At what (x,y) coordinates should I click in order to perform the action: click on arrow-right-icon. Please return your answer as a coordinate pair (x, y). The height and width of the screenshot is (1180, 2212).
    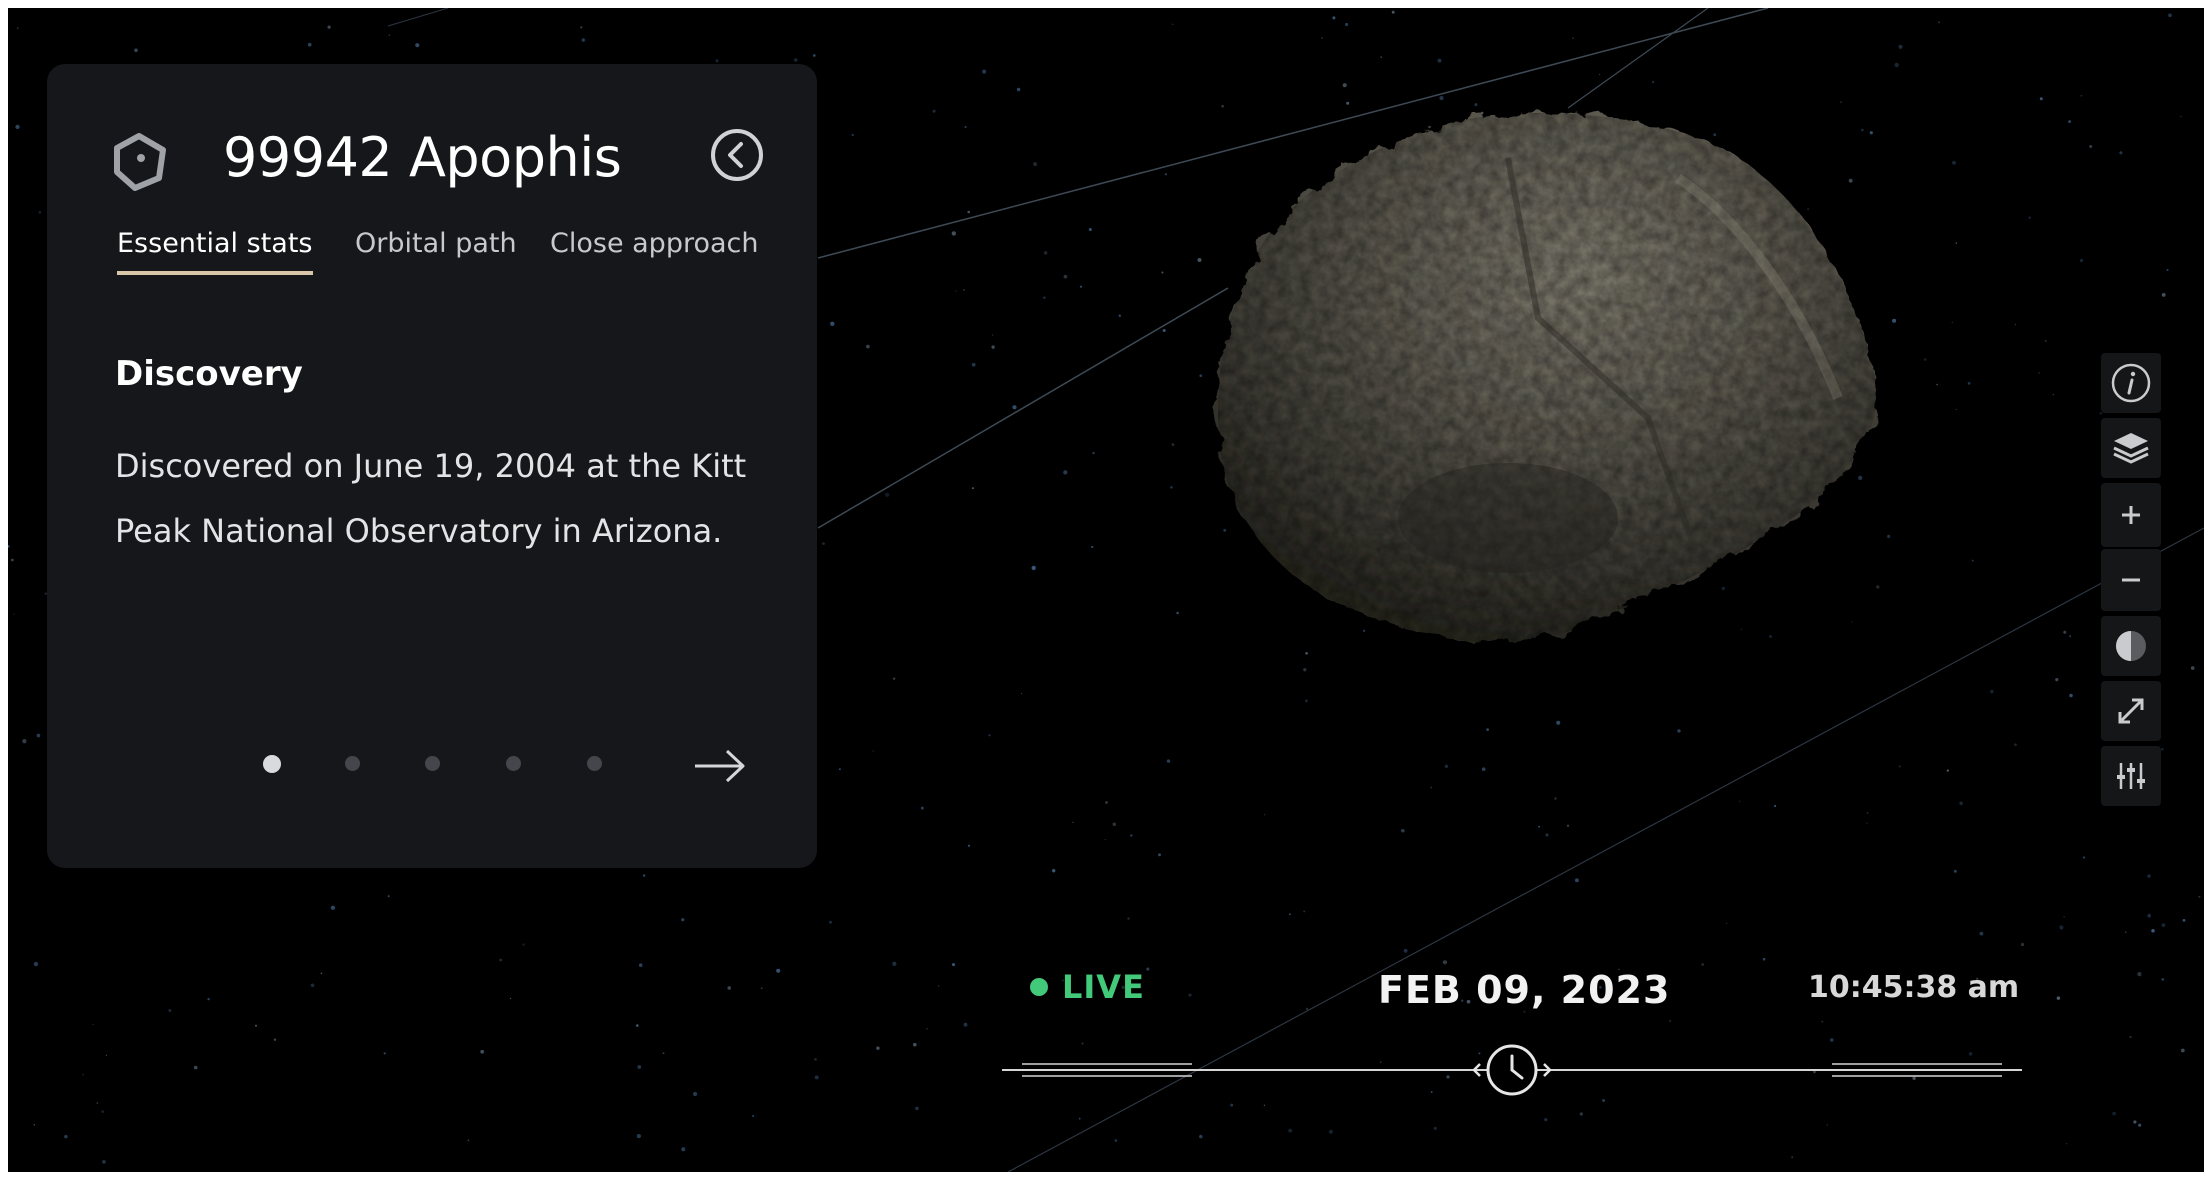
    Looking at the image, I should click on (720, 766).